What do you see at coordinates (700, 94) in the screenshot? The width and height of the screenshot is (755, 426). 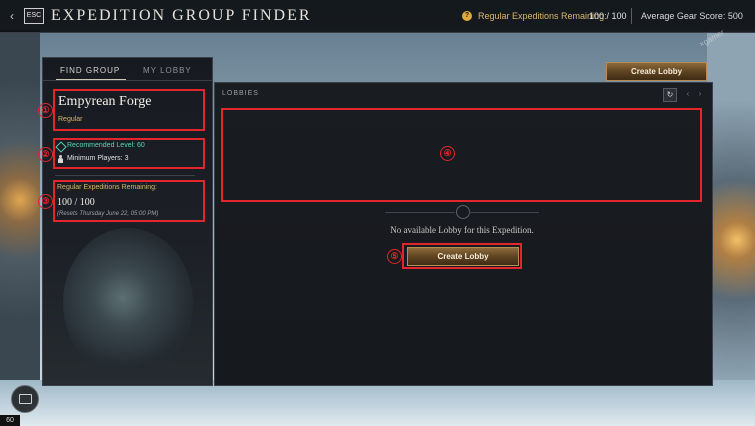 I see `chevron-right-icon: ›` at bounding box center [700, 94].